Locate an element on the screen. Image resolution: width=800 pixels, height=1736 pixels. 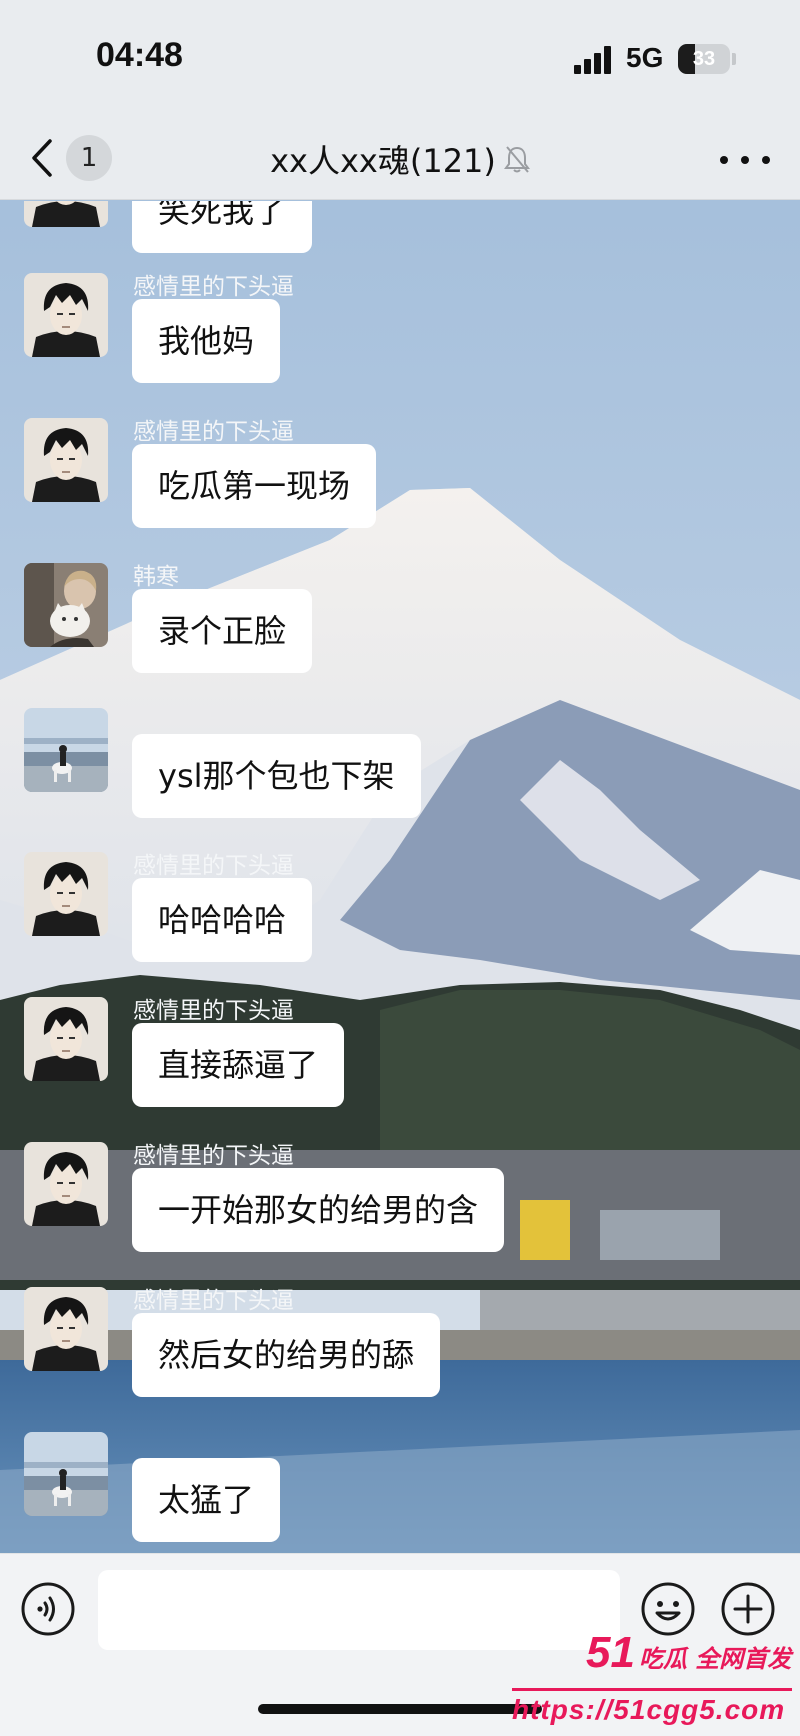
voice-input-icon is located at coordinates (48, 1609).